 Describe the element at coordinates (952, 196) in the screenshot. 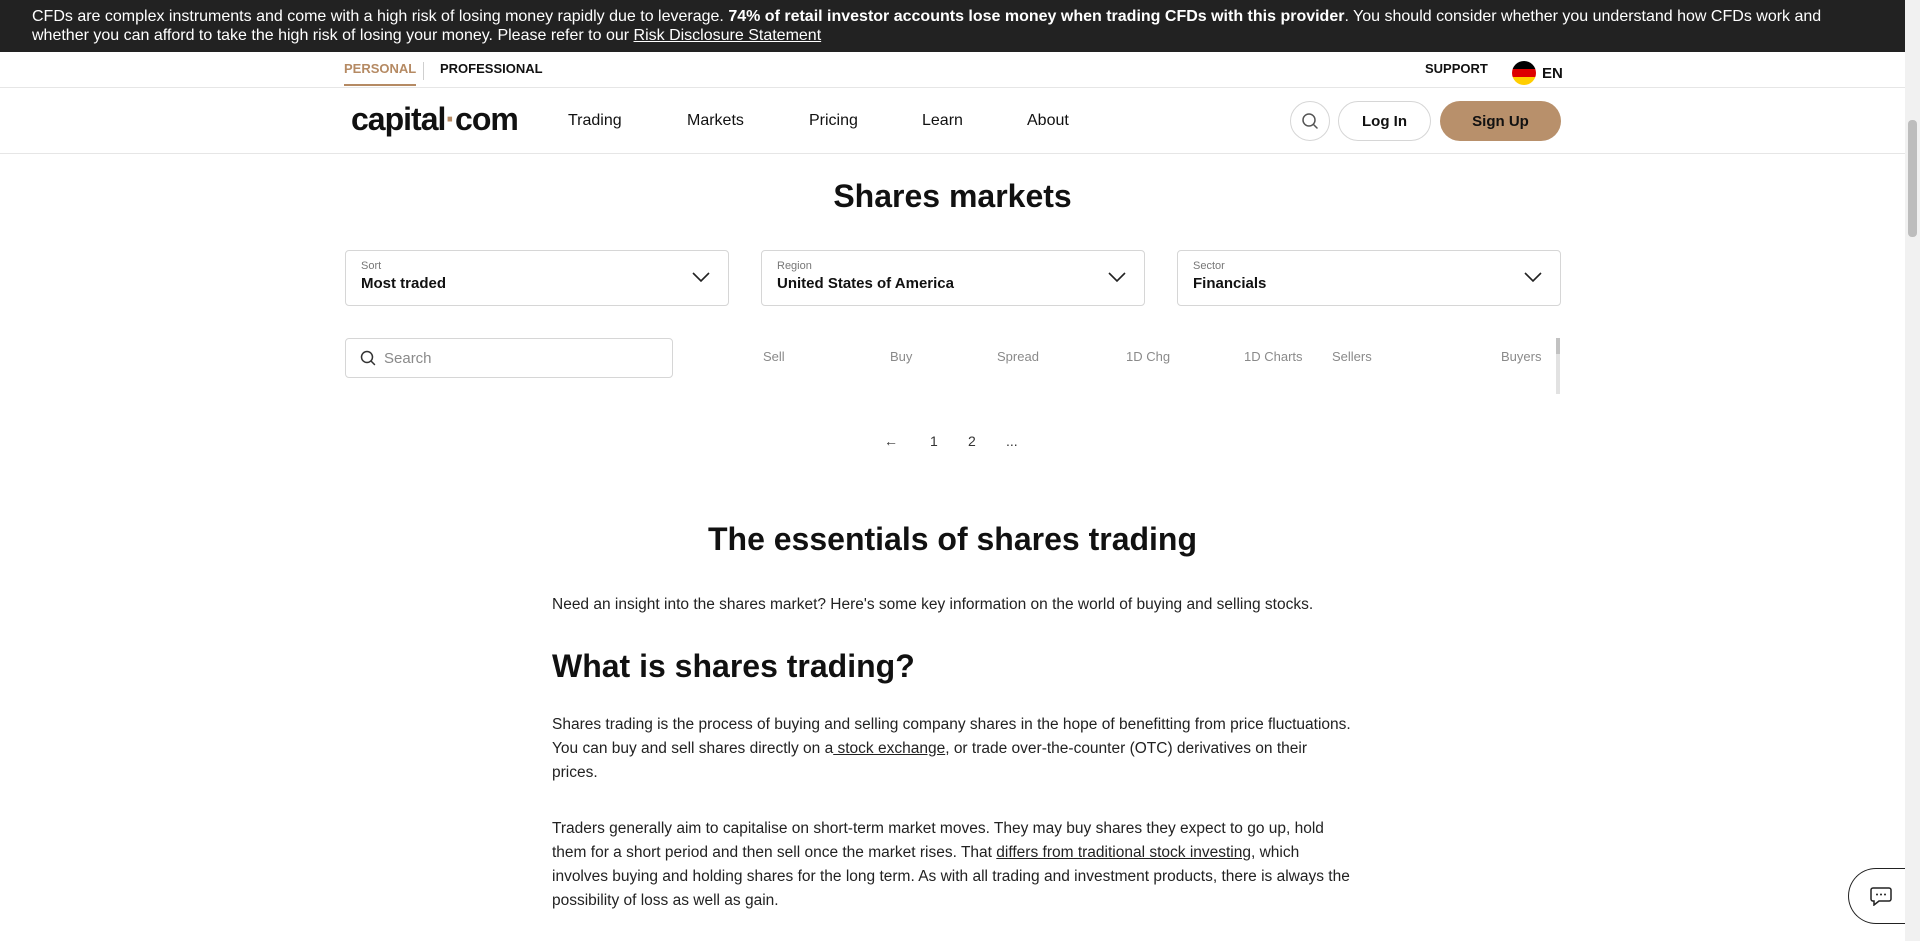

I see `page-title: Shares markets` at that location.